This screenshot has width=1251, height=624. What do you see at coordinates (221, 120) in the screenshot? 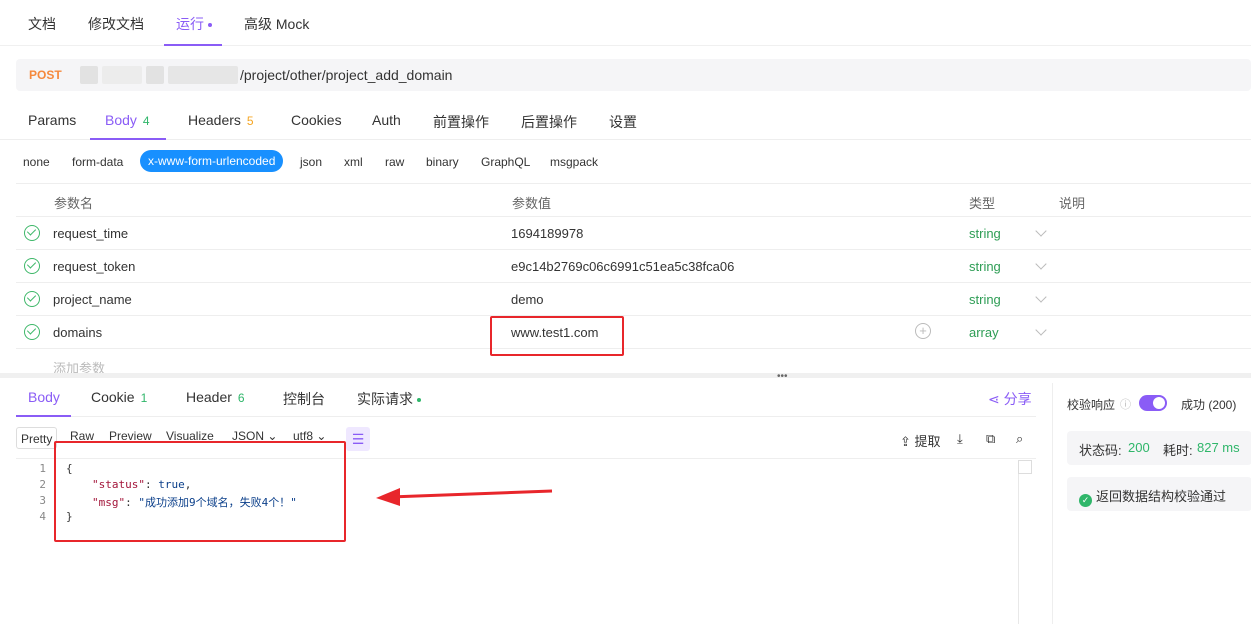
I see `tab-headers: Headers 5` at bounding box center [221, 120].